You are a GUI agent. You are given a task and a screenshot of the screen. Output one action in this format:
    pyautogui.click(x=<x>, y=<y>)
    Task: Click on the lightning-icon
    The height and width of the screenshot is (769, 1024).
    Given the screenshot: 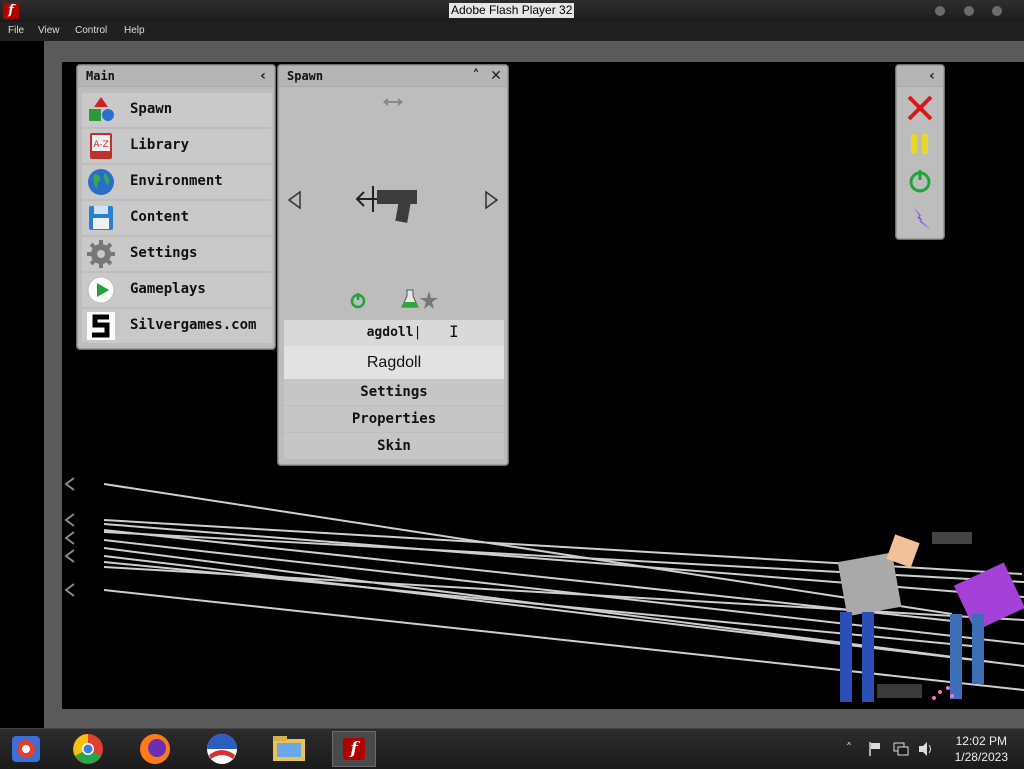 What is the action you would take?
    pyautogui.click(x=920, y=218)
    